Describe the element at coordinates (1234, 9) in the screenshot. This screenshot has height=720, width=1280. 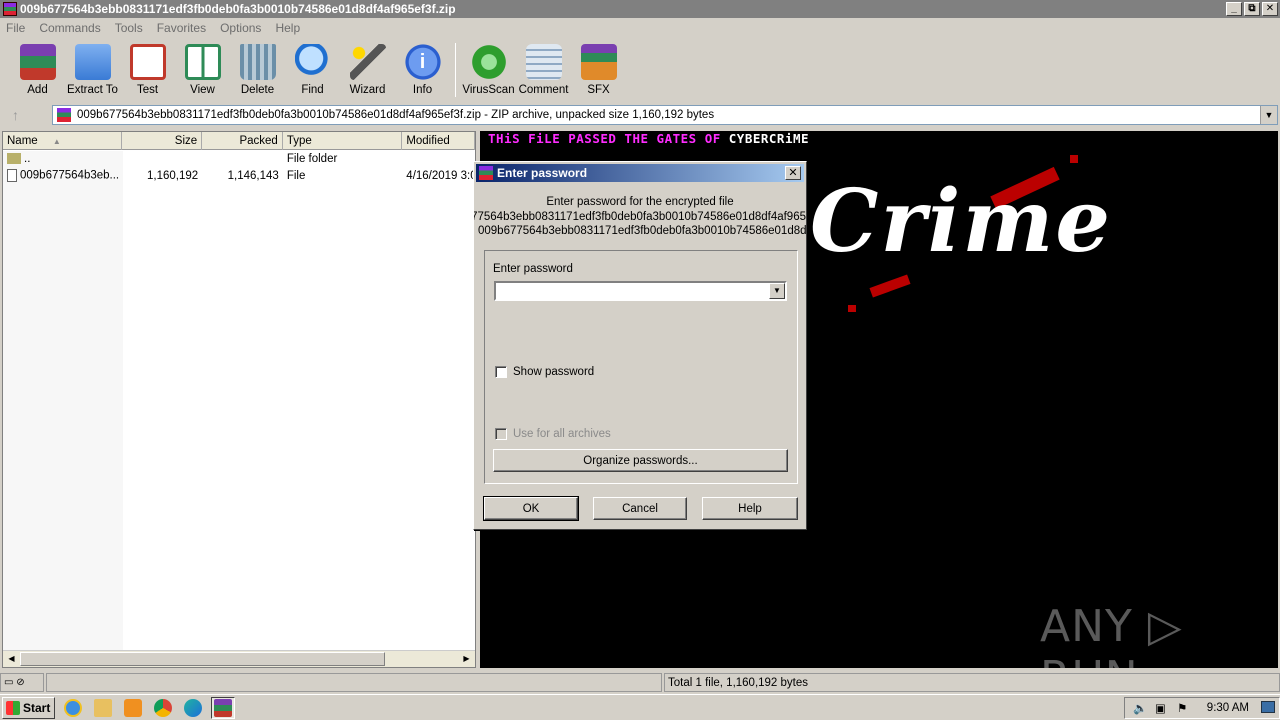
I see `minimize-button: _` at that location.